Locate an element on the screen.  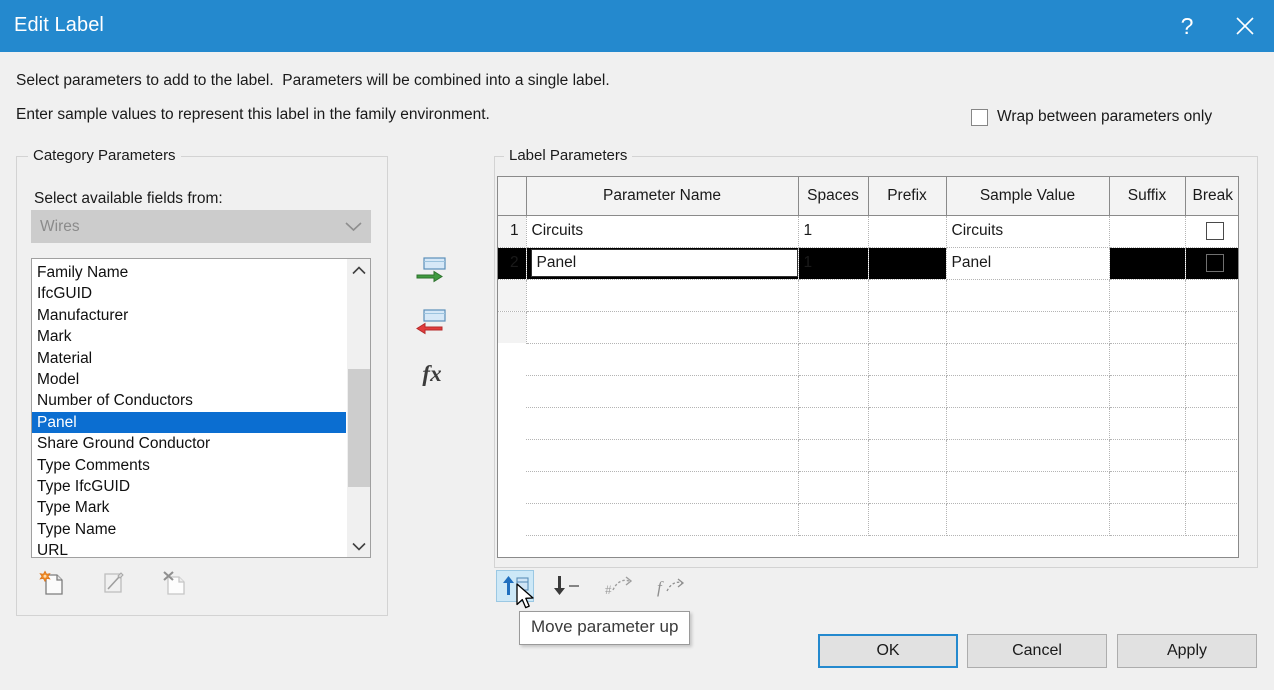
new-parameter-icon is located at coordinates (52, 583).